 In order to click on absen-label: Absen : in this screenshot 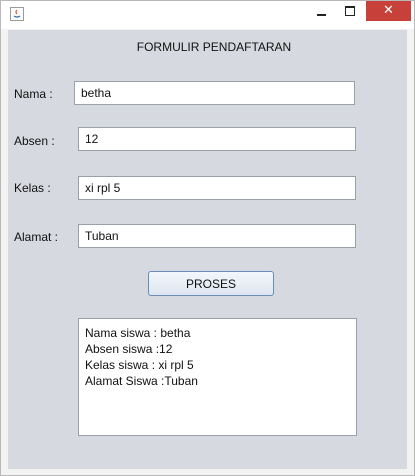, I will do `click(34, 141)`.